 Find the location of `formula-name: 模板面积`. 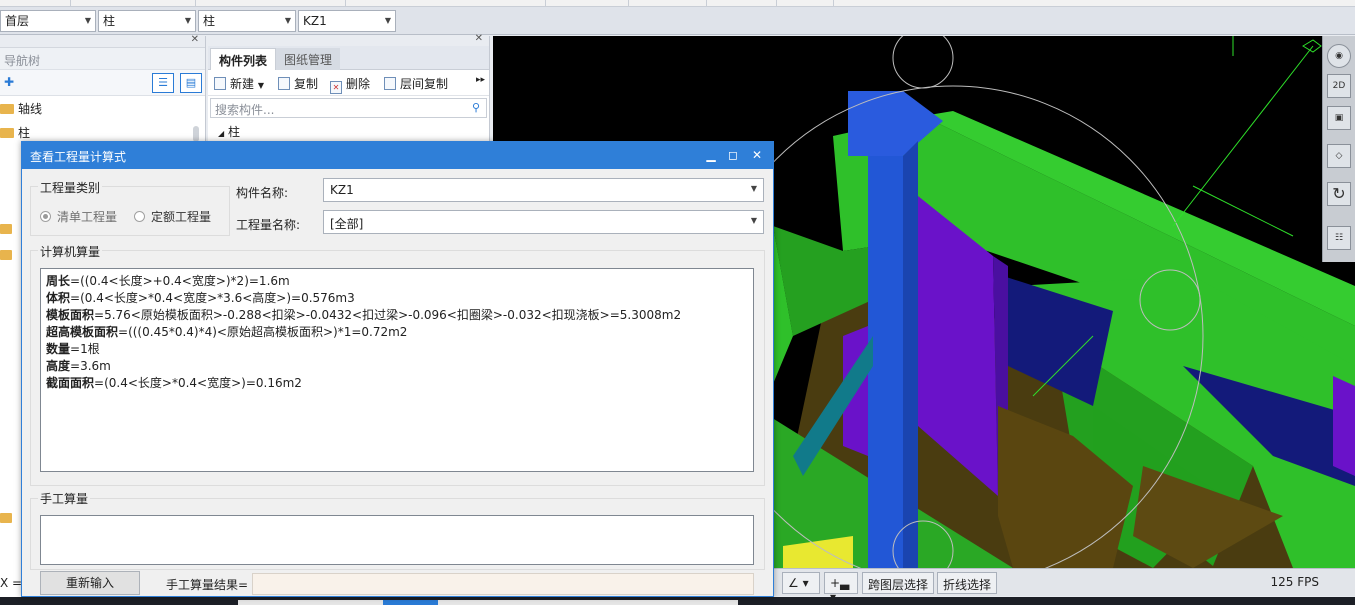

formula-name: 模板面积 is located at coordinates (70, 315).